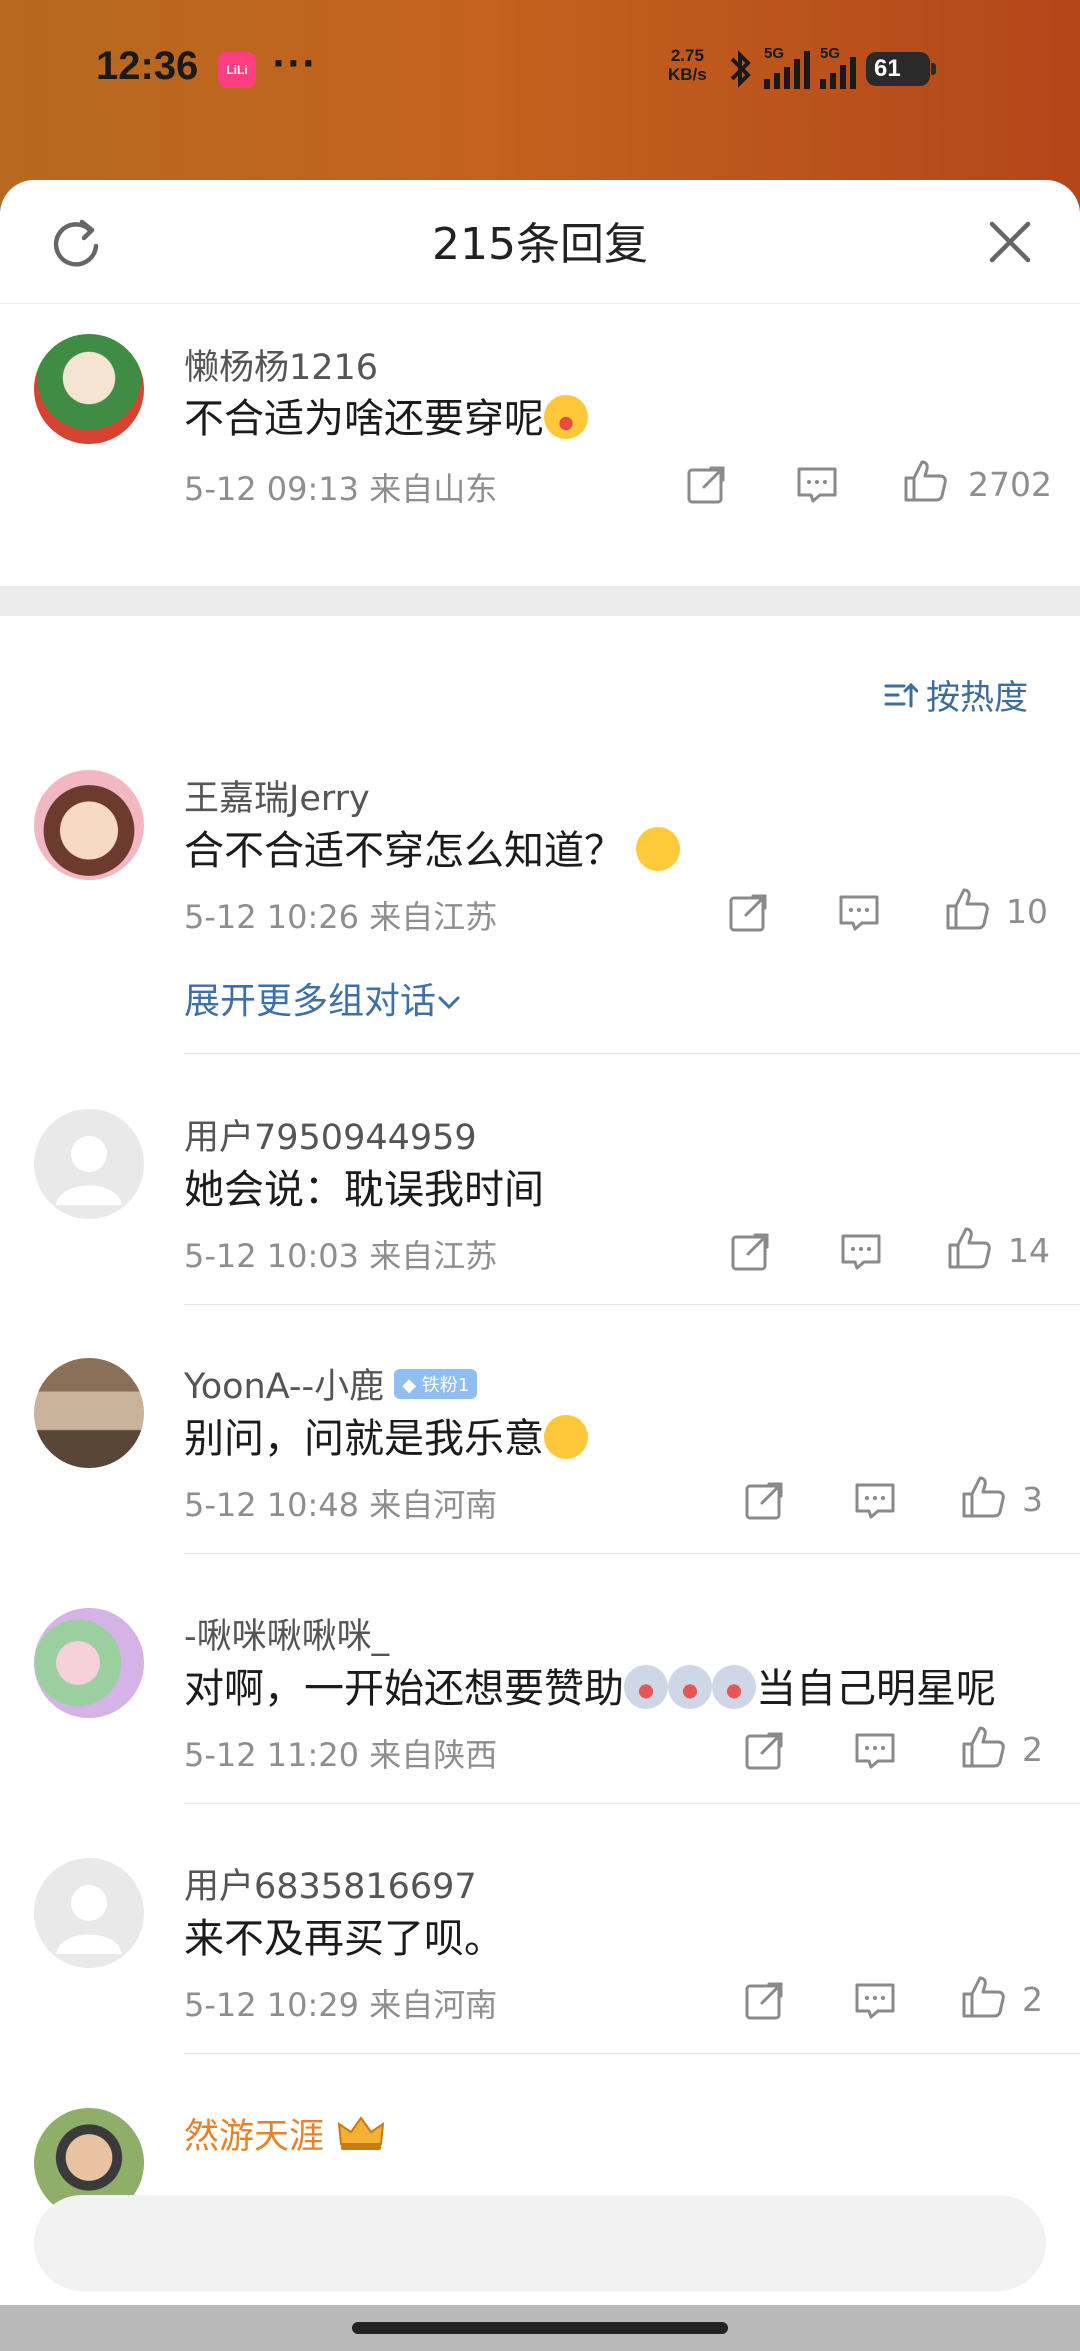 Image resolution: width=1080 pixels, height=2351 pixels. I want to click on username: YoonA--小鹿 ◆ 铁粉1, so click(331, 1383).